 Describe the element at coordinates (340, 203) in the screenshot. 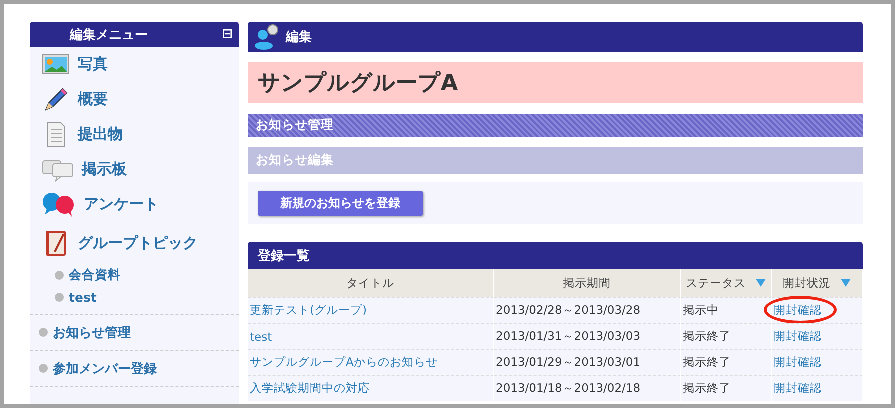

I see `new-notice-button: 新規のお知らせを登録` at that location.